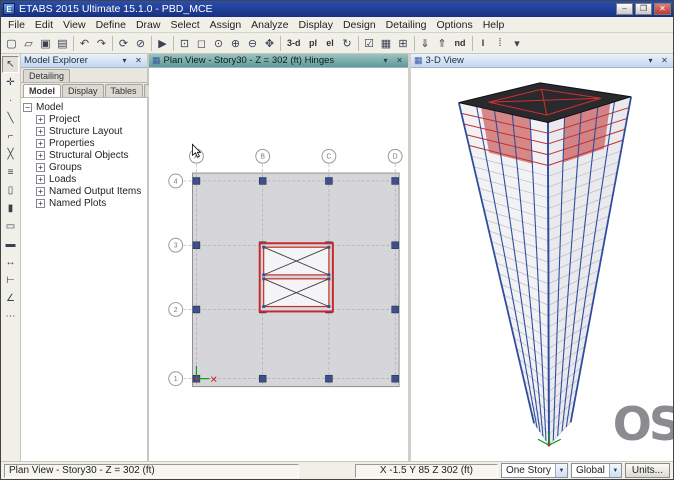 The width and height of the screenshot is (674, 480). Describe the element at coordinates (27, 107) in the screenshot. I see `collapse-icon: −` at that location.